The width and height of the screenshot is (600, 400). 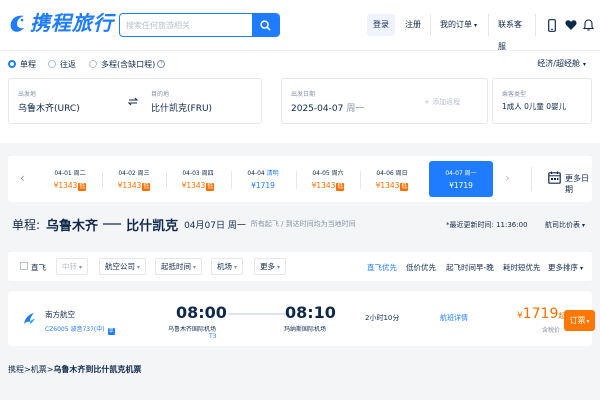 What do you see at coordinates (551, 330) in the screenshot?
I see `tax-included-note: 含税价` at bounding box center [551, 330].